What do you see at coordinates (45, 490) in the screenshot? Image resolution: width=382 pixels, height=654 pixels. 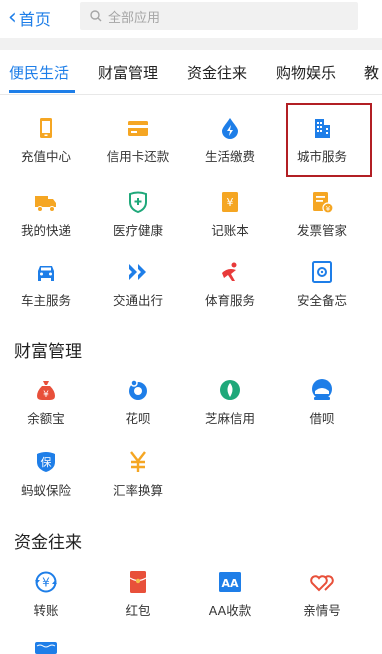 I see `item-label: 蚂蚁保险` at bounding box center [45, 490].